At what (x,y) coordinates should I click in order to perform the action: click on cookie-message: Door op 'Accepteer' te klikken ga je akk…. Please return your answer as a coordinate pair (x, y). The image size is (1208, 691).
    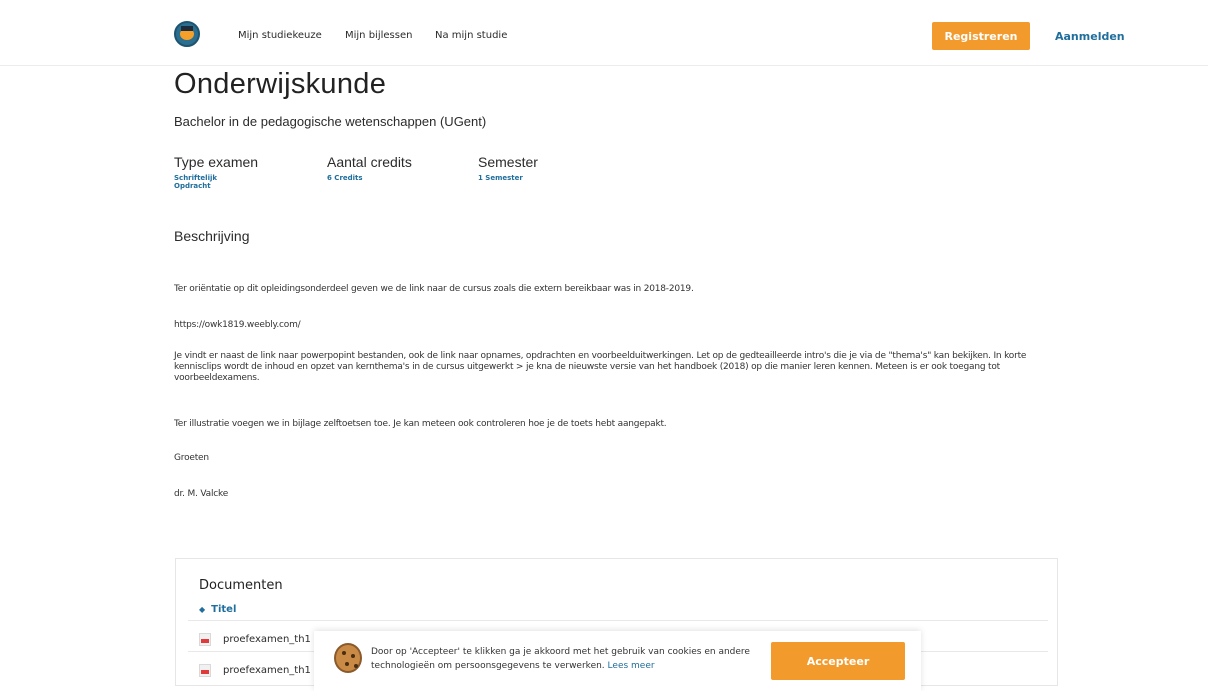
    Looking at the image, I should click on (560, 659).